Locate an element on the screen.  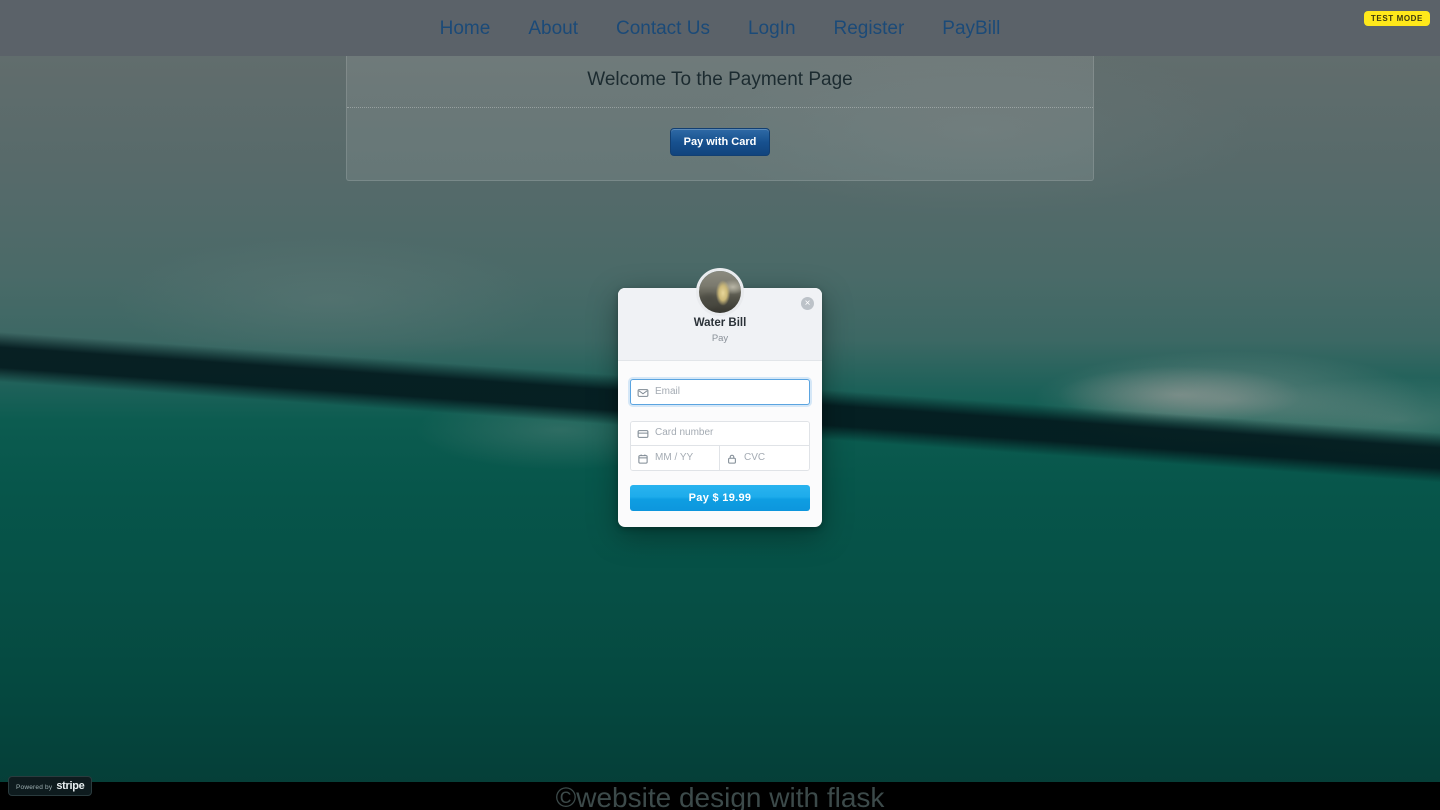
cvc-field: CVC is located at coordinates (764, 457).